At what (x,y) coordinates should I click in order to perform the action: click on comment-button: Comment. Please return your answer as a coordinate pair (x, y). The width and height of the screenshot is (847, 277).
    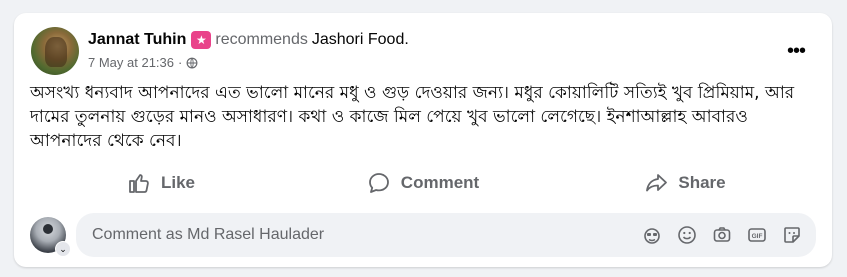
    Looking at the image, I should click on (423, 183).